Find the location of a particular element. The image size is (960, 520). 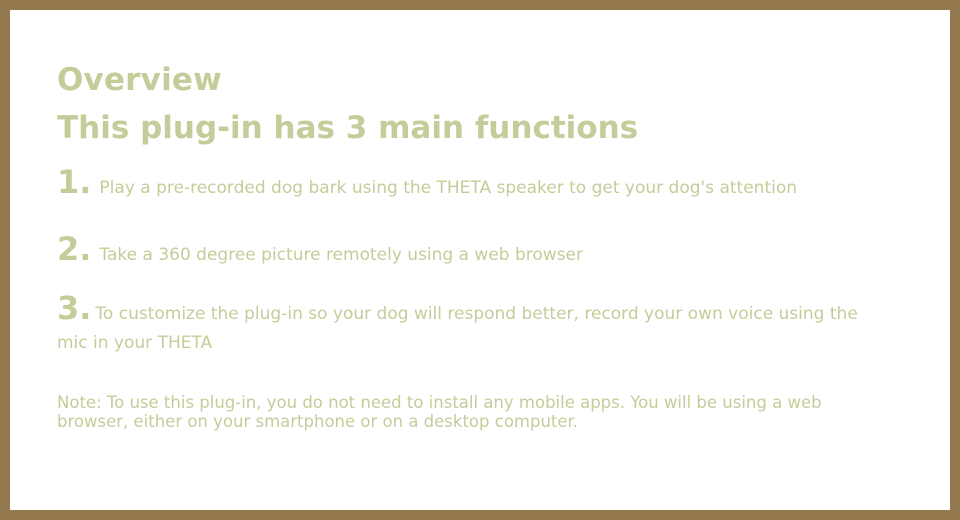

function-number-3: 3. is located at coordinates (74, 308).